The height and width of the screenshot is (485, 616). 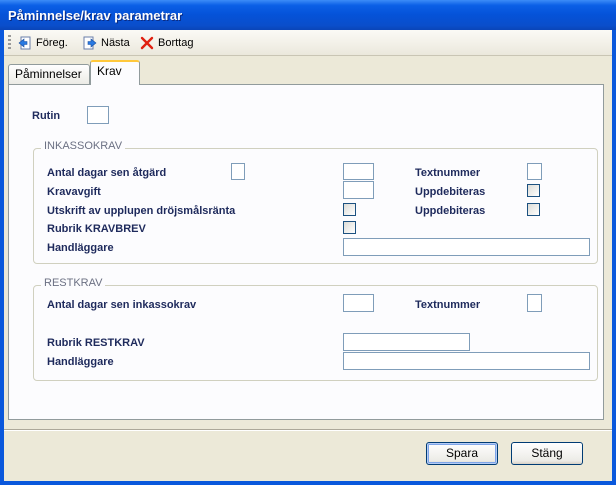 What do you see at coordinates (308, 72) in the screenshot?
I see `tab-strip: Påminnelser Krav` at bounding box center [308, 72].